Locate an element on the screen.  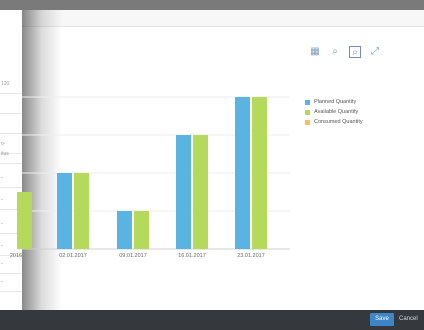
x-tick-label: 02.01.2017 is located at coordinates (73, 256).